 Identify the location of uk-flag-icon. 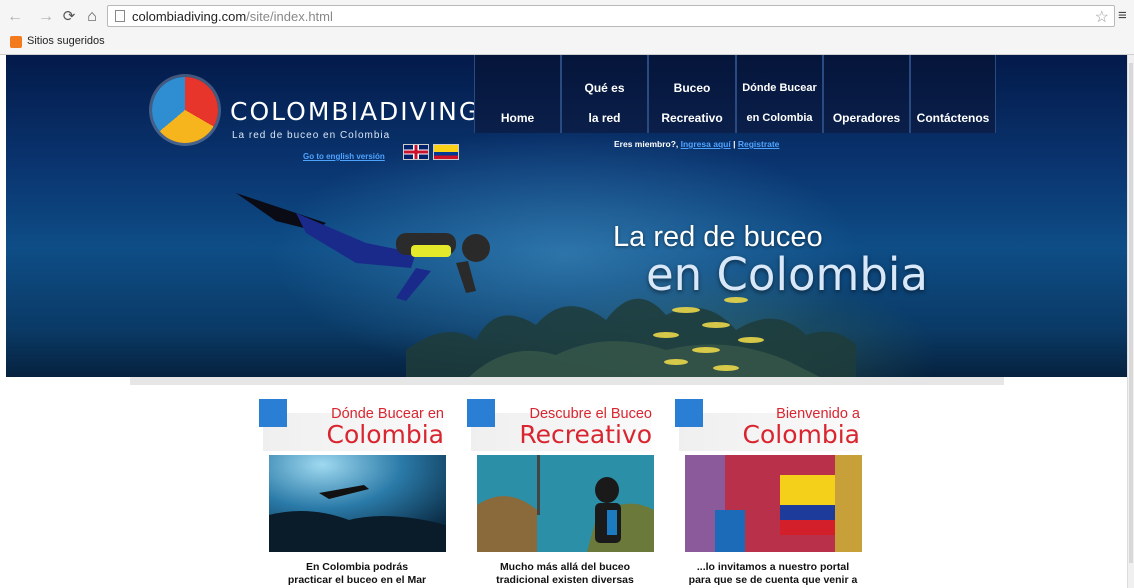
(416, 152).